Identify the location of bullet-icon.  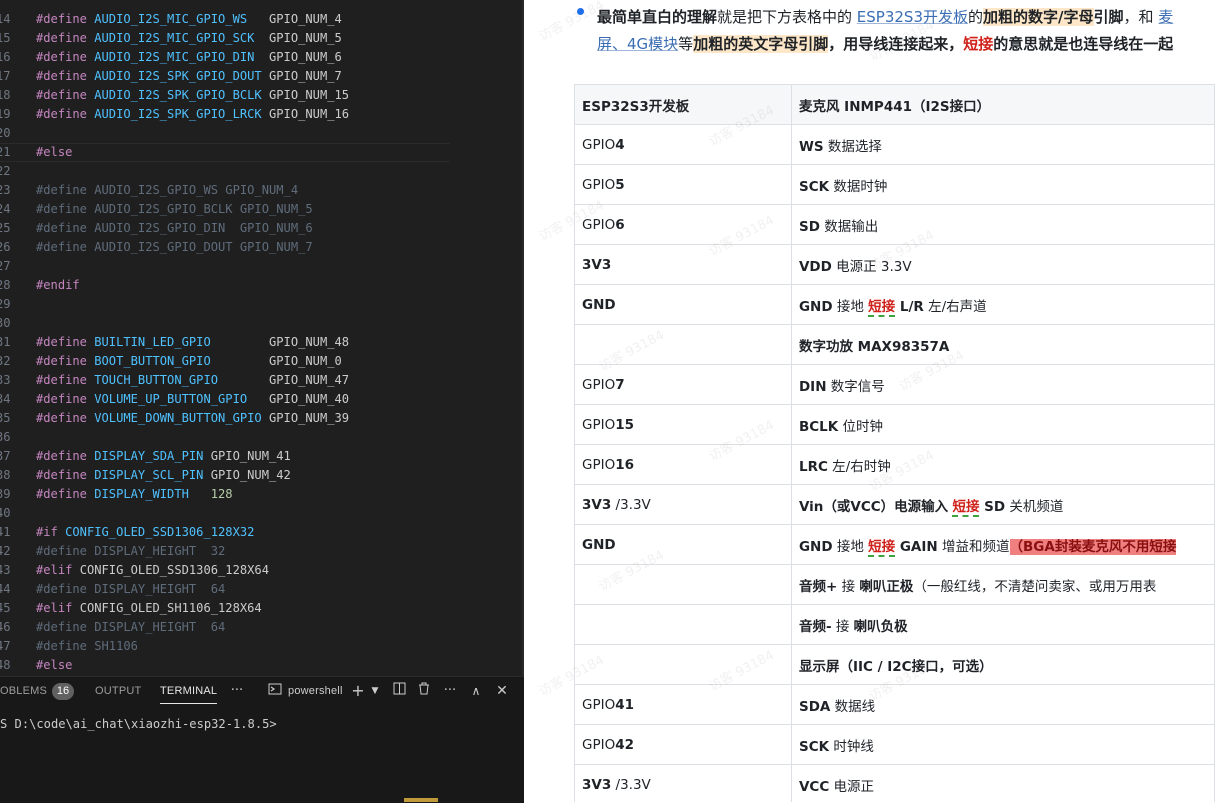
(580, 11).